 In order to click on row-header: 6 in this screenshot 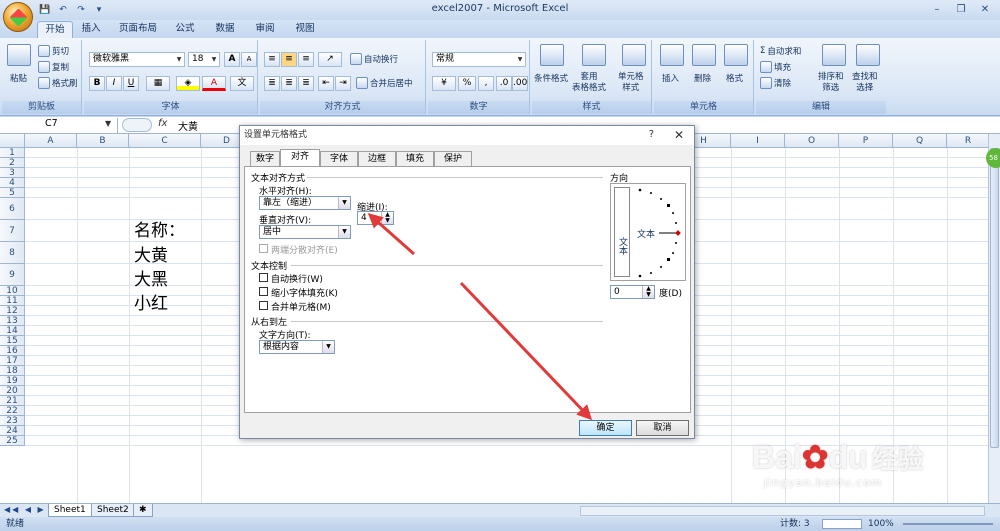, I will do `click(12, 209)`.